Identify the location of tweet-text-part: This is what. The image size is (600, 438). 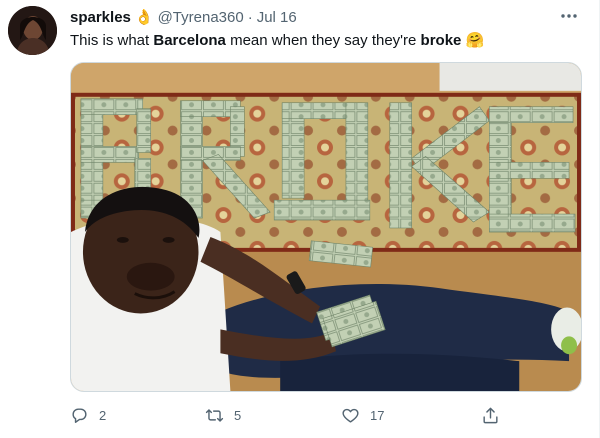
(112, 40).